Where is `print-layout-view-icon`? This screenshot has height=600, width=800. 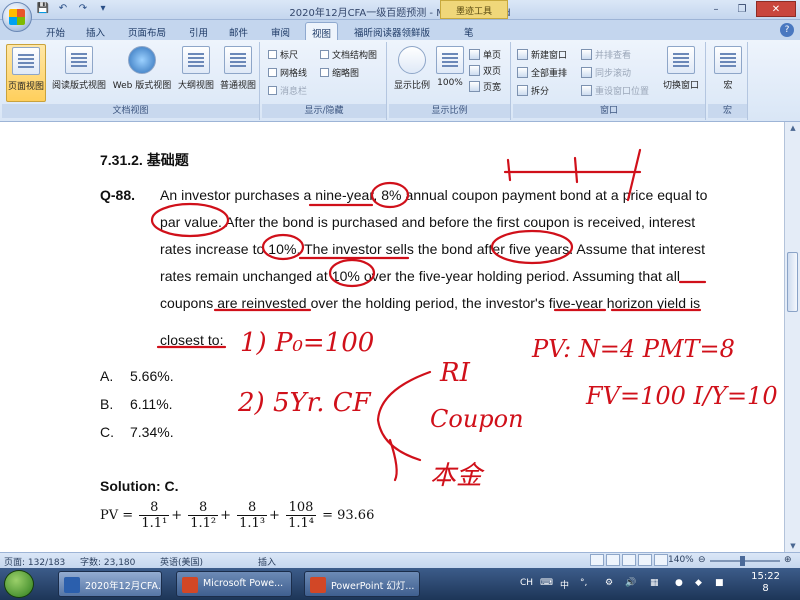
print-layout-view-icon is located at coordinates (597, 560).